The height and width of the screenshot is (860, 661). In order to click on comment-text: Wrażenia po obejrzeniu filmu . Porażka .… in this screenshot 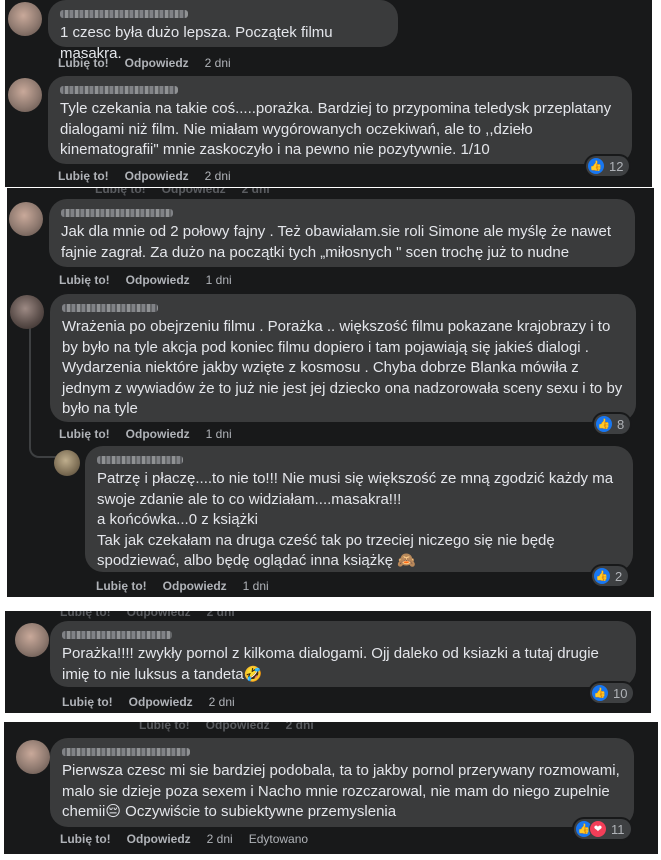, I will do `click(342, 367)`.